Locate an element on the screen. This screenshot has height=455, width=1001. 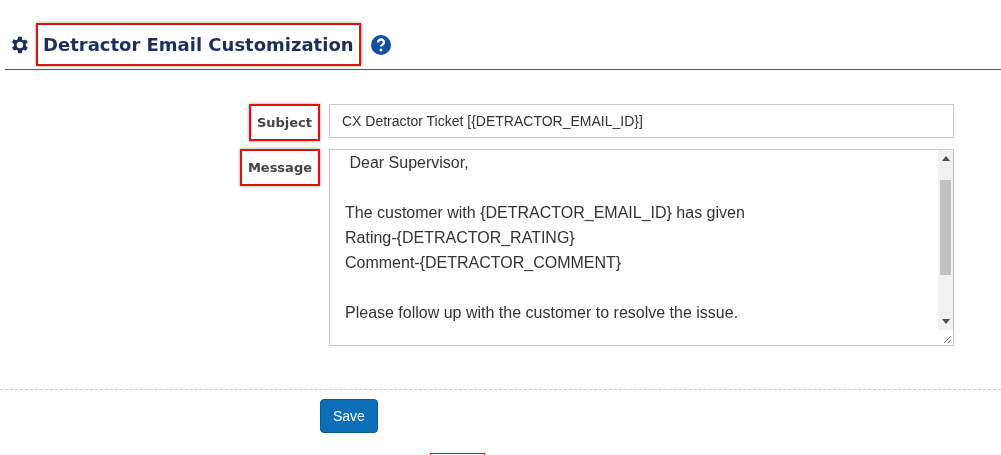
page-title: Detractor Email Customization is located at coordinates (198, 44).